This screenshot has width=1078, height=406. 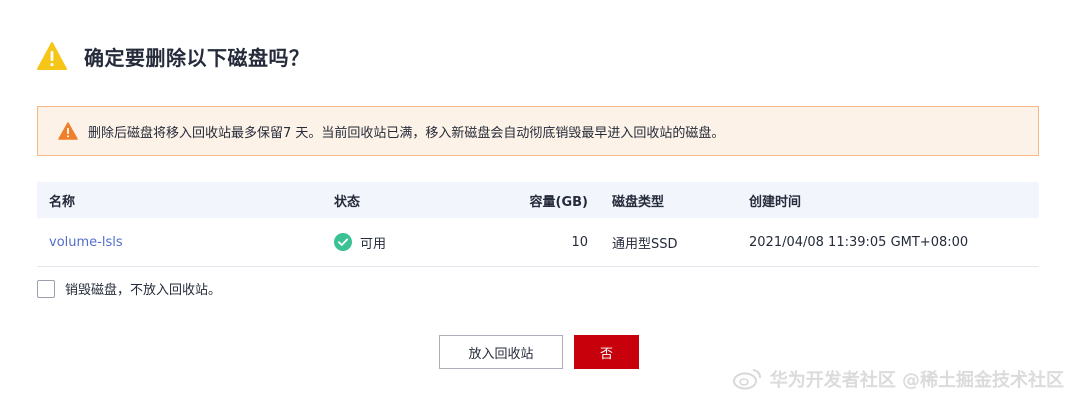 I want to click on header-type: 磁盘类型, so click(x=638, y=202).